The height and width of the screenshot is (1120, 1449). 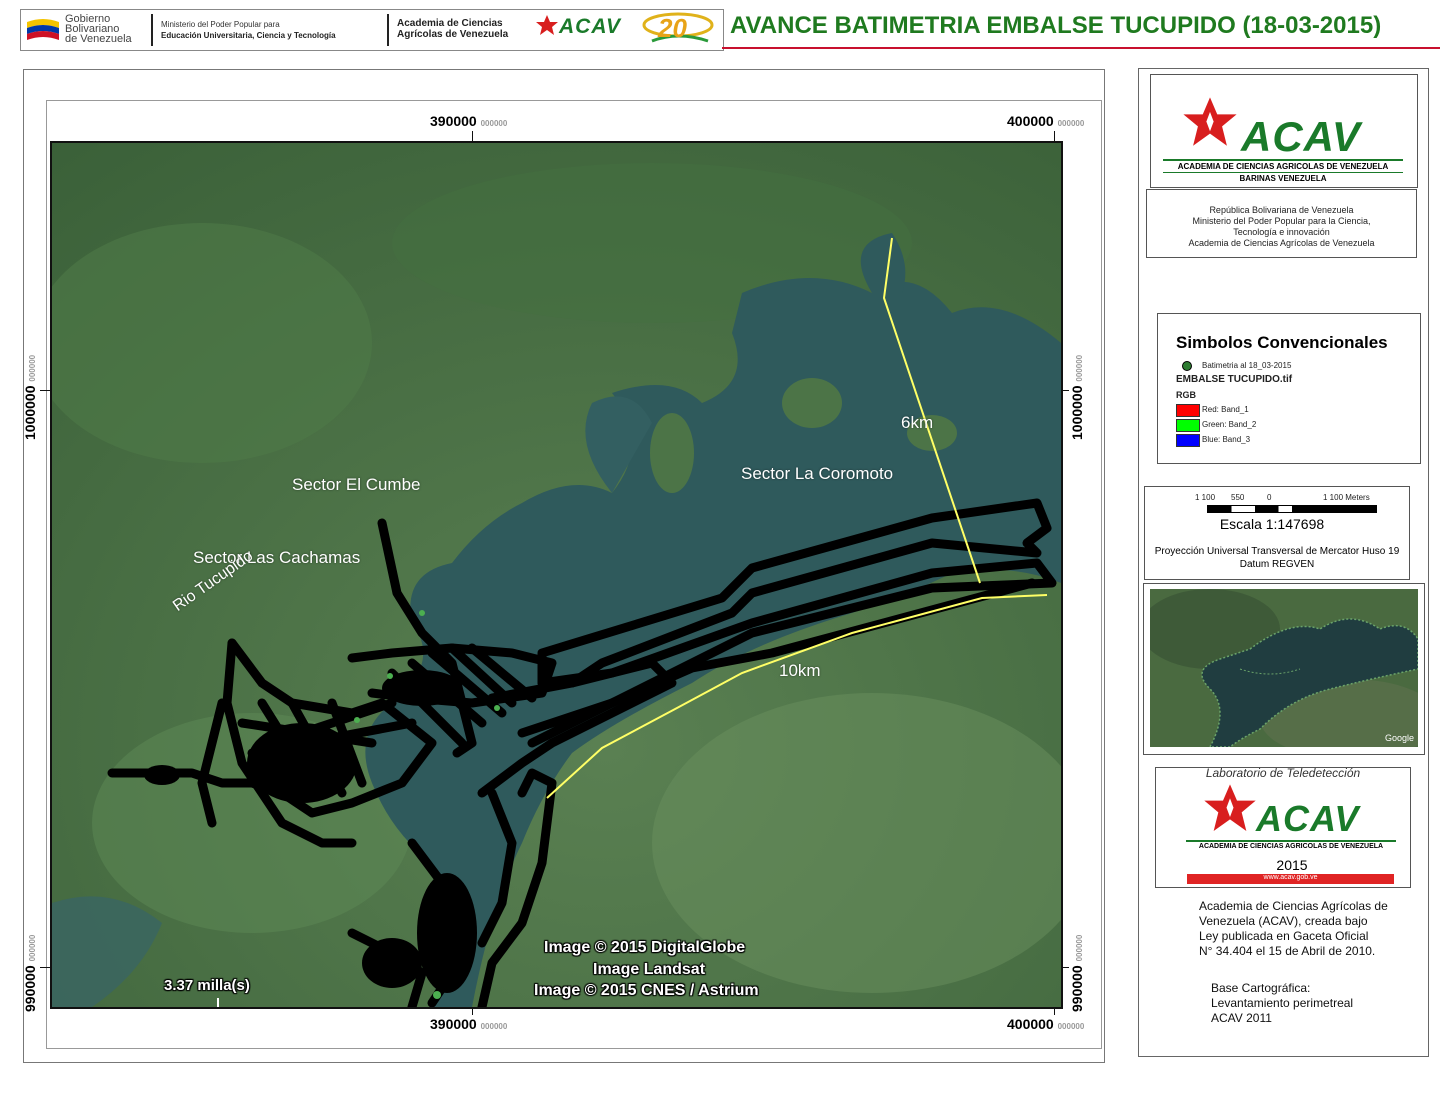 What do you see at coordinates (917, 422) in the screenshot?
I see `label-distance-6km: 6km` at bounding box center [917, 422].